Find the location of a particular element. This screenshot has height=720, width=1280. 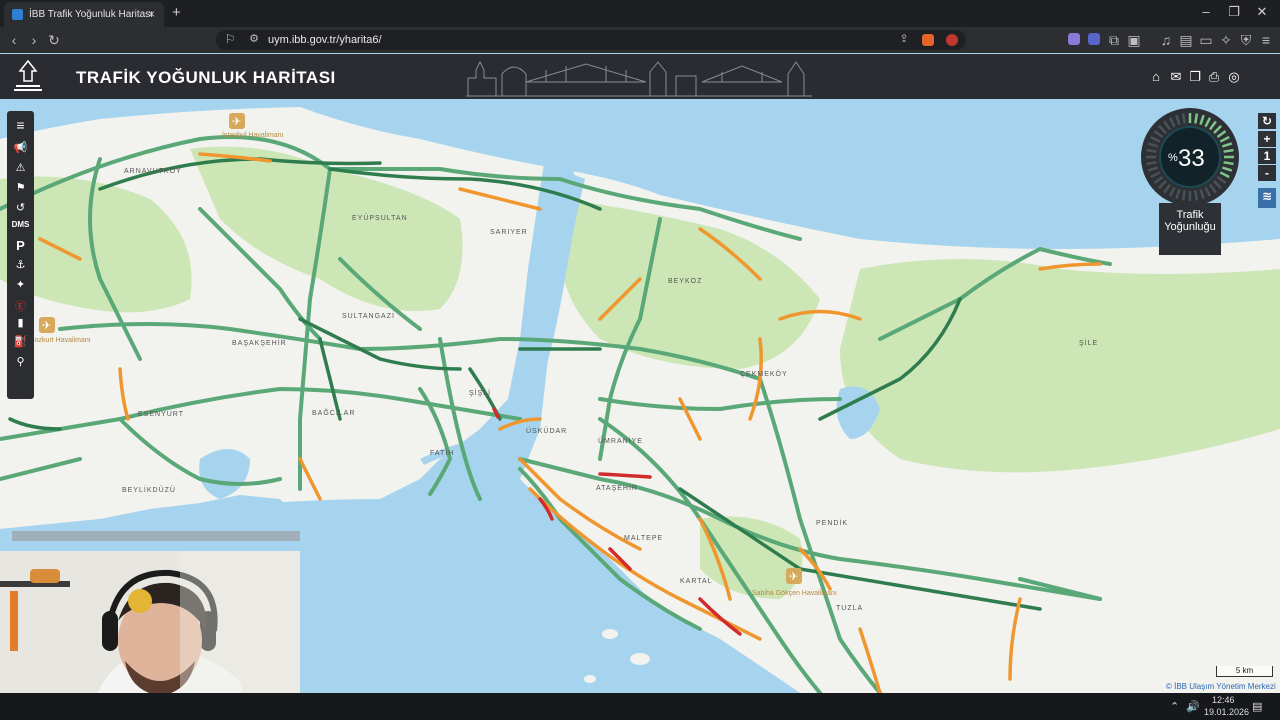

browser-tab: İBB Trafik Yoğunluk Haritası × is located at coordinates (84, 14).